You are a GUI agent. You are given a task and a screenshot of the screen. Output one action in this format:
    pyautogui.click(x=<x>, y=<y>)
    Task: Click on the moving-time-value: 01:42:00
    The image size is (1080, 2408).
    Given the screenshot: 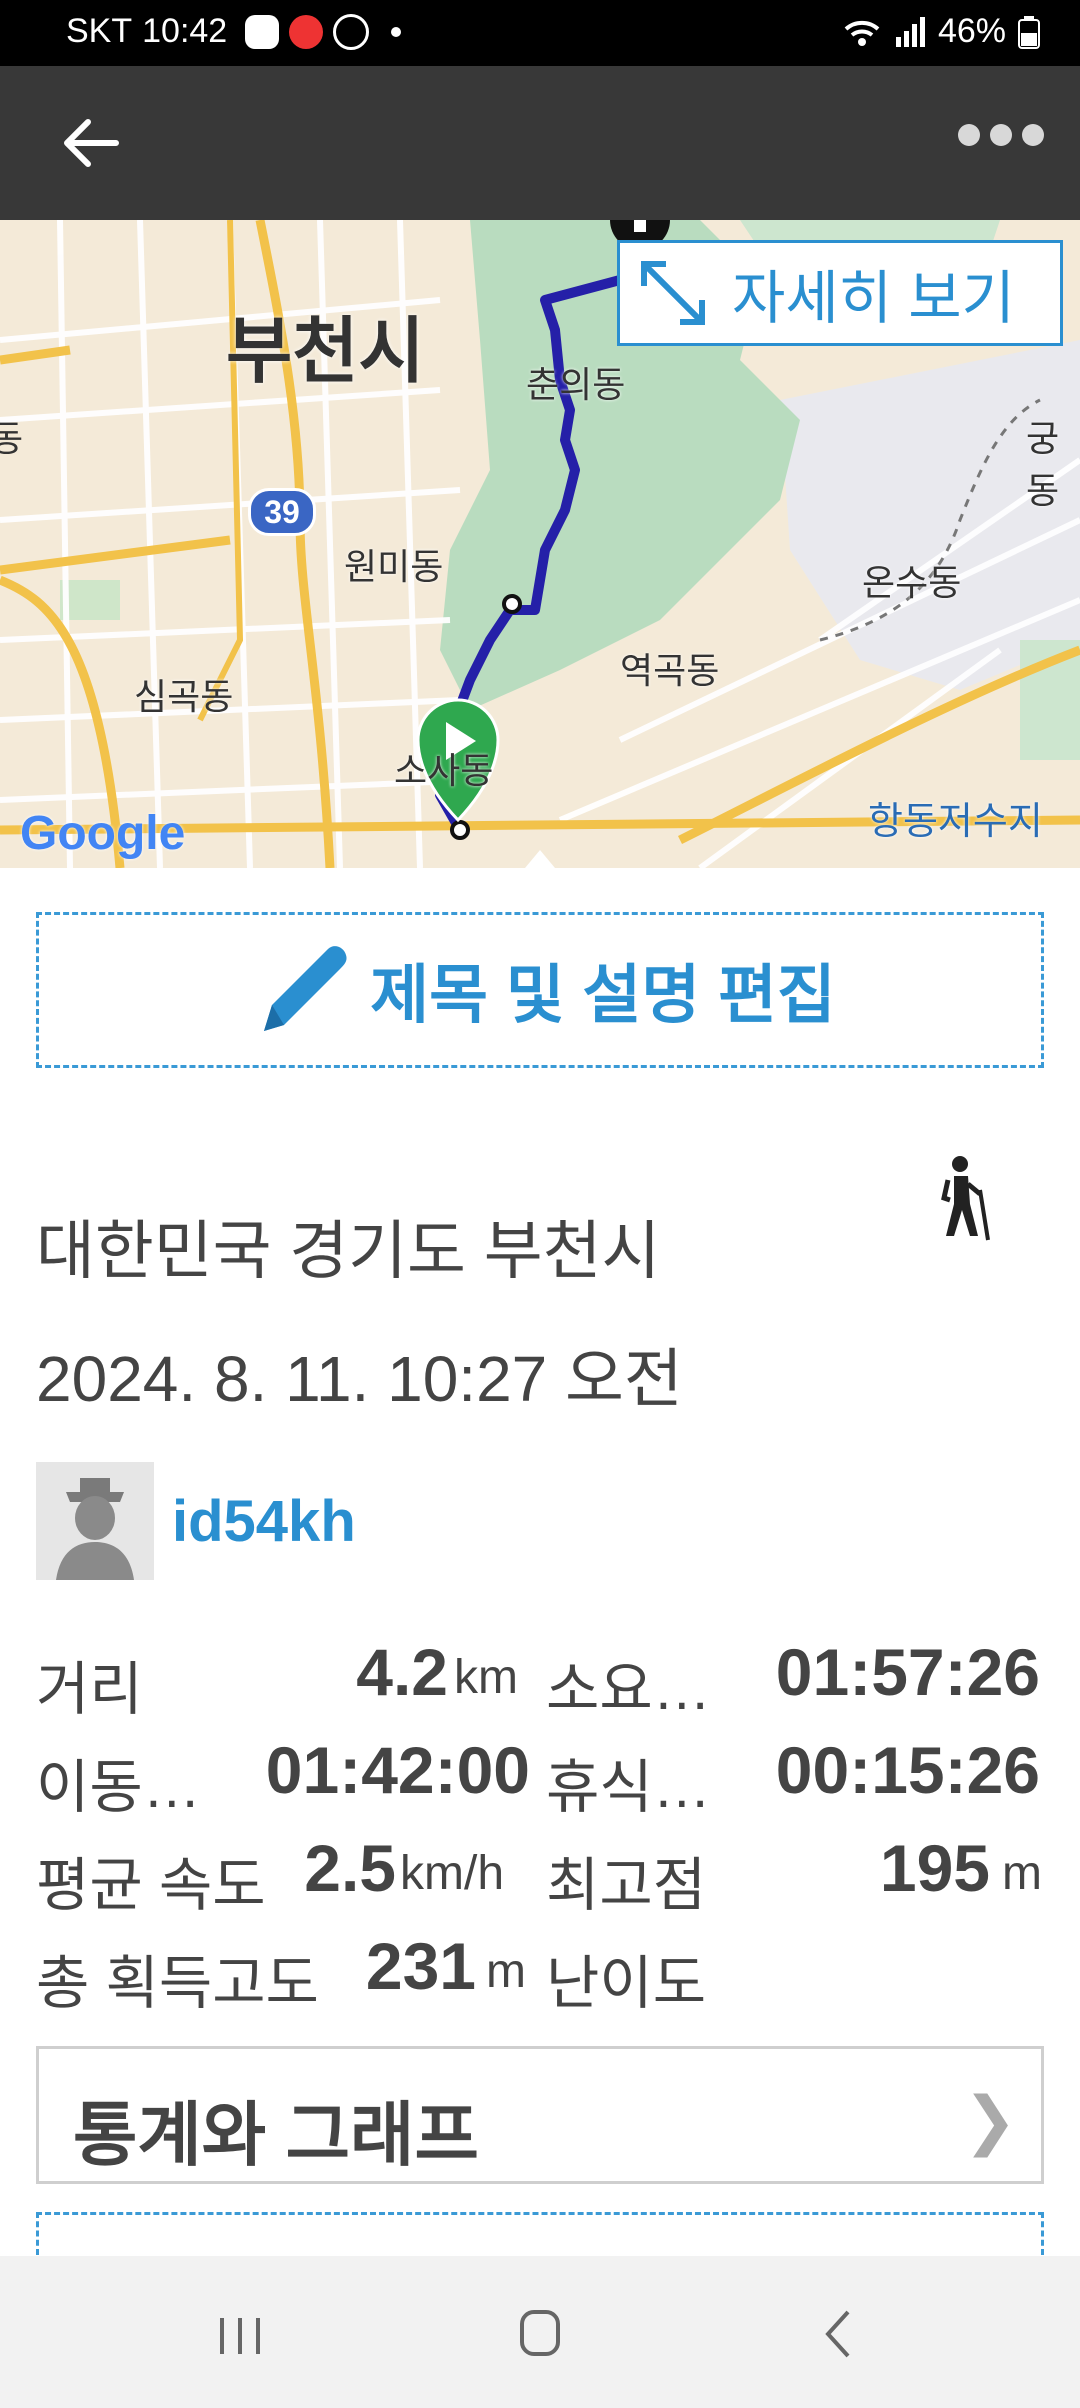 What is the action you would take?
    pyautogui.click(x=397, y=1770)
    